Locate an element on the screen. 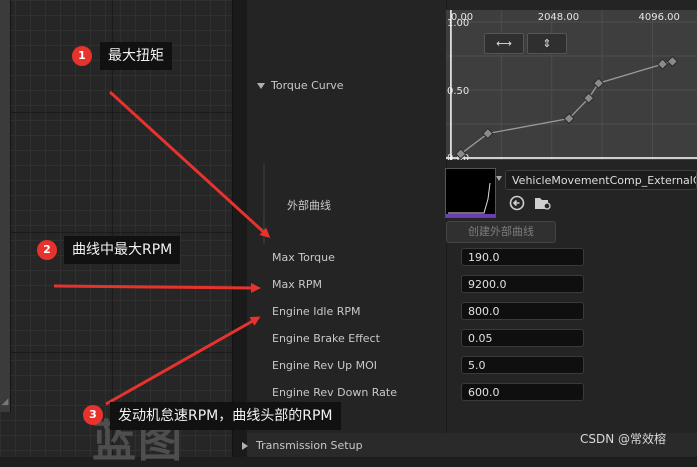  browse-asset-button is located at coordinates (542, 203).